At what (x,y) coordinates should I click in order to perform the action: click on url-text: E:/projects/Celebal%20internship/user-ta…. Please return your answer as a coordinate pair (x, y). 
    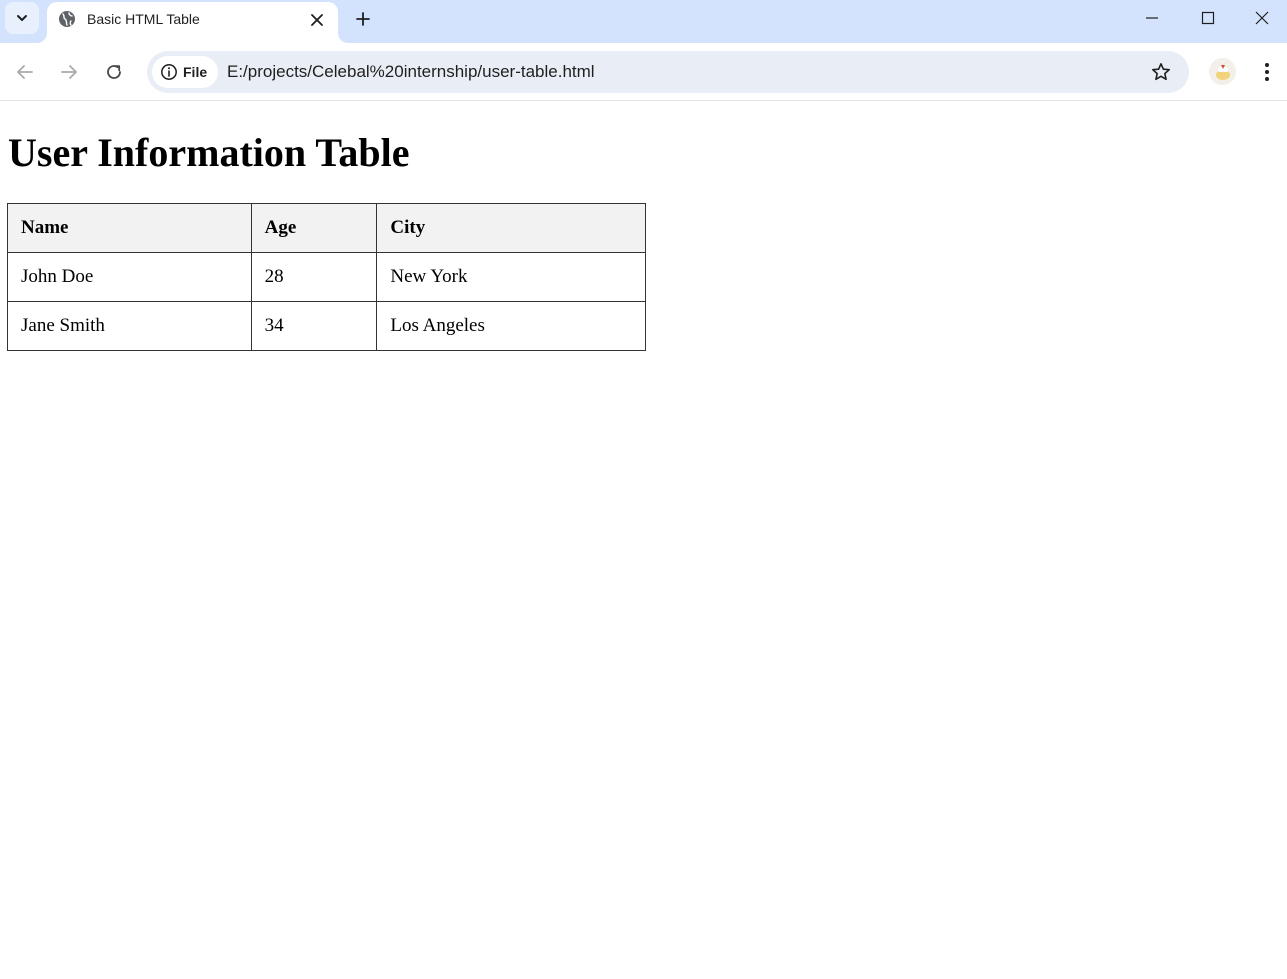
    Looking at the image, I should click on (411, 72).